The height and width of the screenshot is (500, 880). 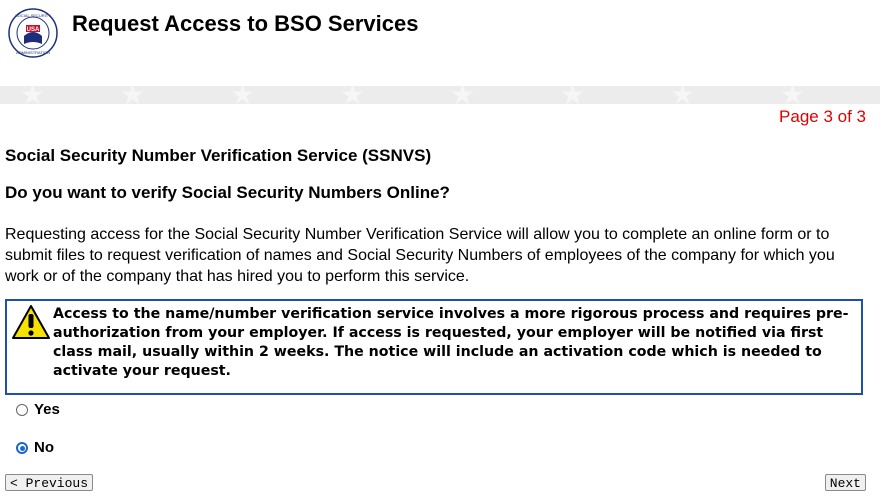 What do you see at coordinates (47, 409) in the screenshot?
I see `yes-label: Yes` at bounding box center [47, 409].